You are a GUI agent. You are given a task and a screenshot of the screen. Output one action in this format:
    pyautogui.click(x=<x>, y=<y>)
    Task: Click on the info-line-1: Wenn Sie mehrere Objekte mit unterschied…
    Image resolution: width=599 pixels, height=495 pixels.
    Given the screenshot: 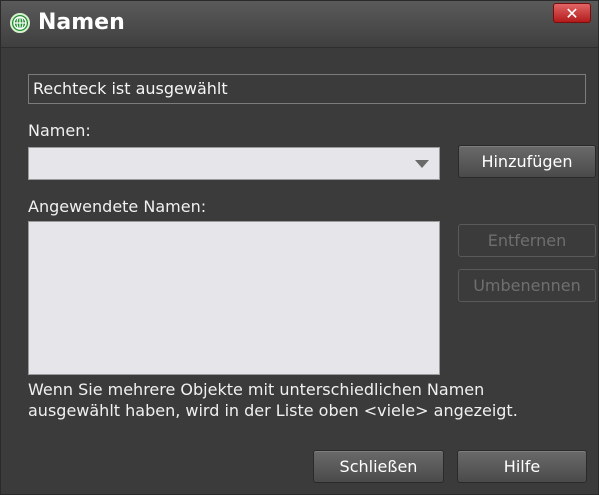 What is the action you would take?
    pyautogui.click(x=256, y=389)
    